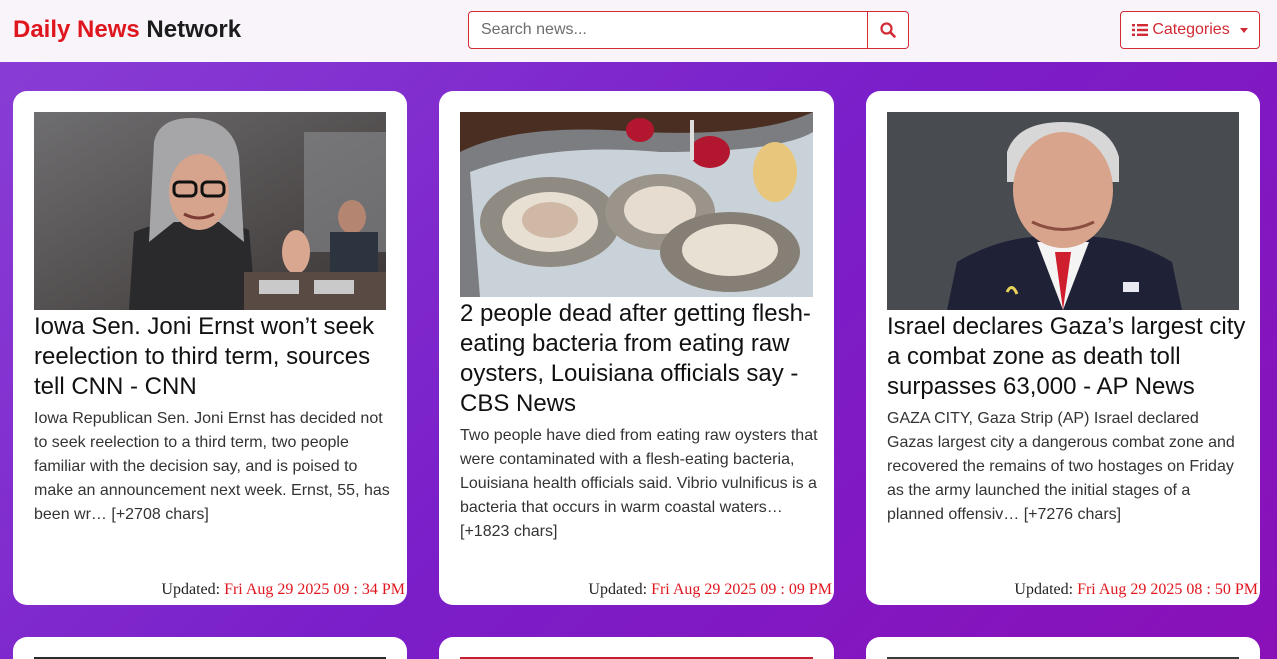 The height and width of the screenshot is (659, 1277). I want to click on search-form, so click(688, 30).